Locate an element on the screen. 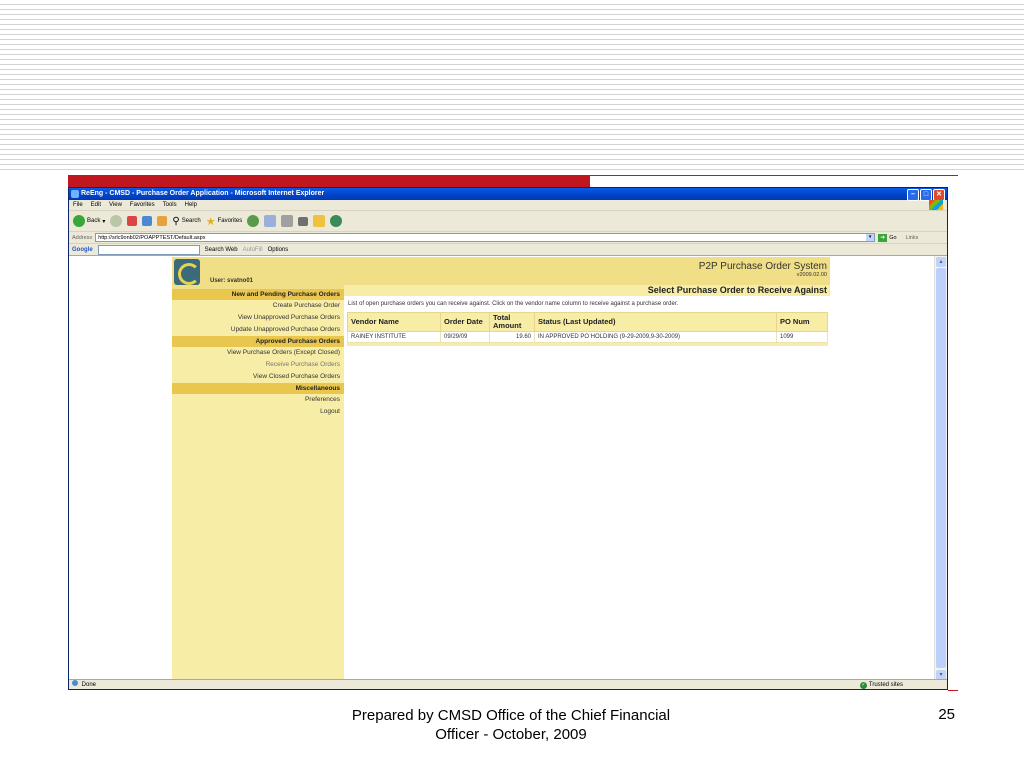 The width and height of the screenshot is (1024, 768). google-logo: Google is located at coordinates (82, 250).